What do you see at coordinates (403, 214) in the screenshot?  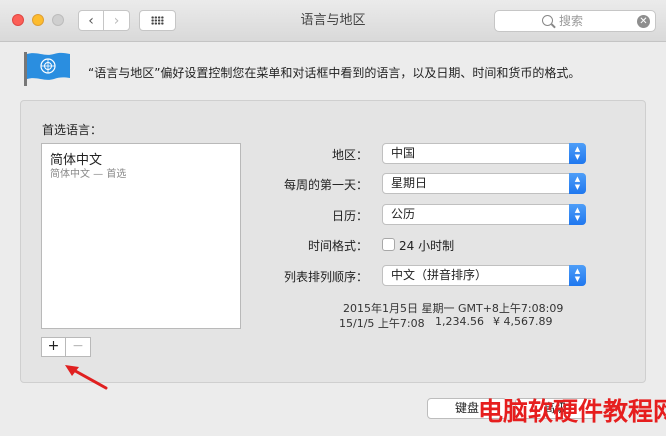 I see `calendar-value: 公历` at bounding box center [403, 214].